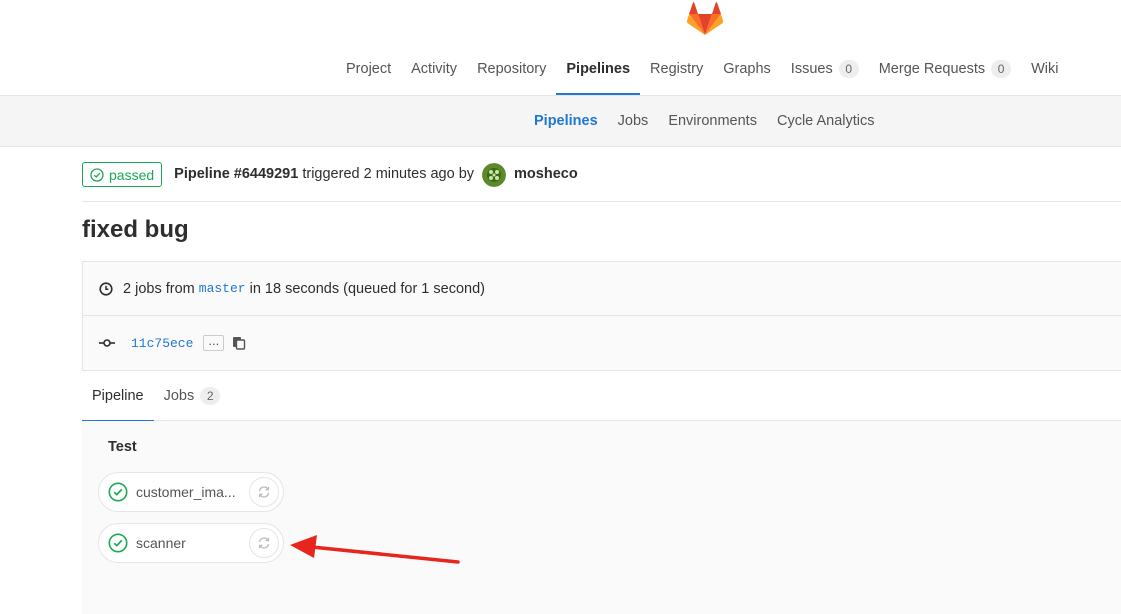 The width and height of the screenshot is (1121, 614). I want to click on jobs-summary-before: 2 jobs from, so click(159, 288).